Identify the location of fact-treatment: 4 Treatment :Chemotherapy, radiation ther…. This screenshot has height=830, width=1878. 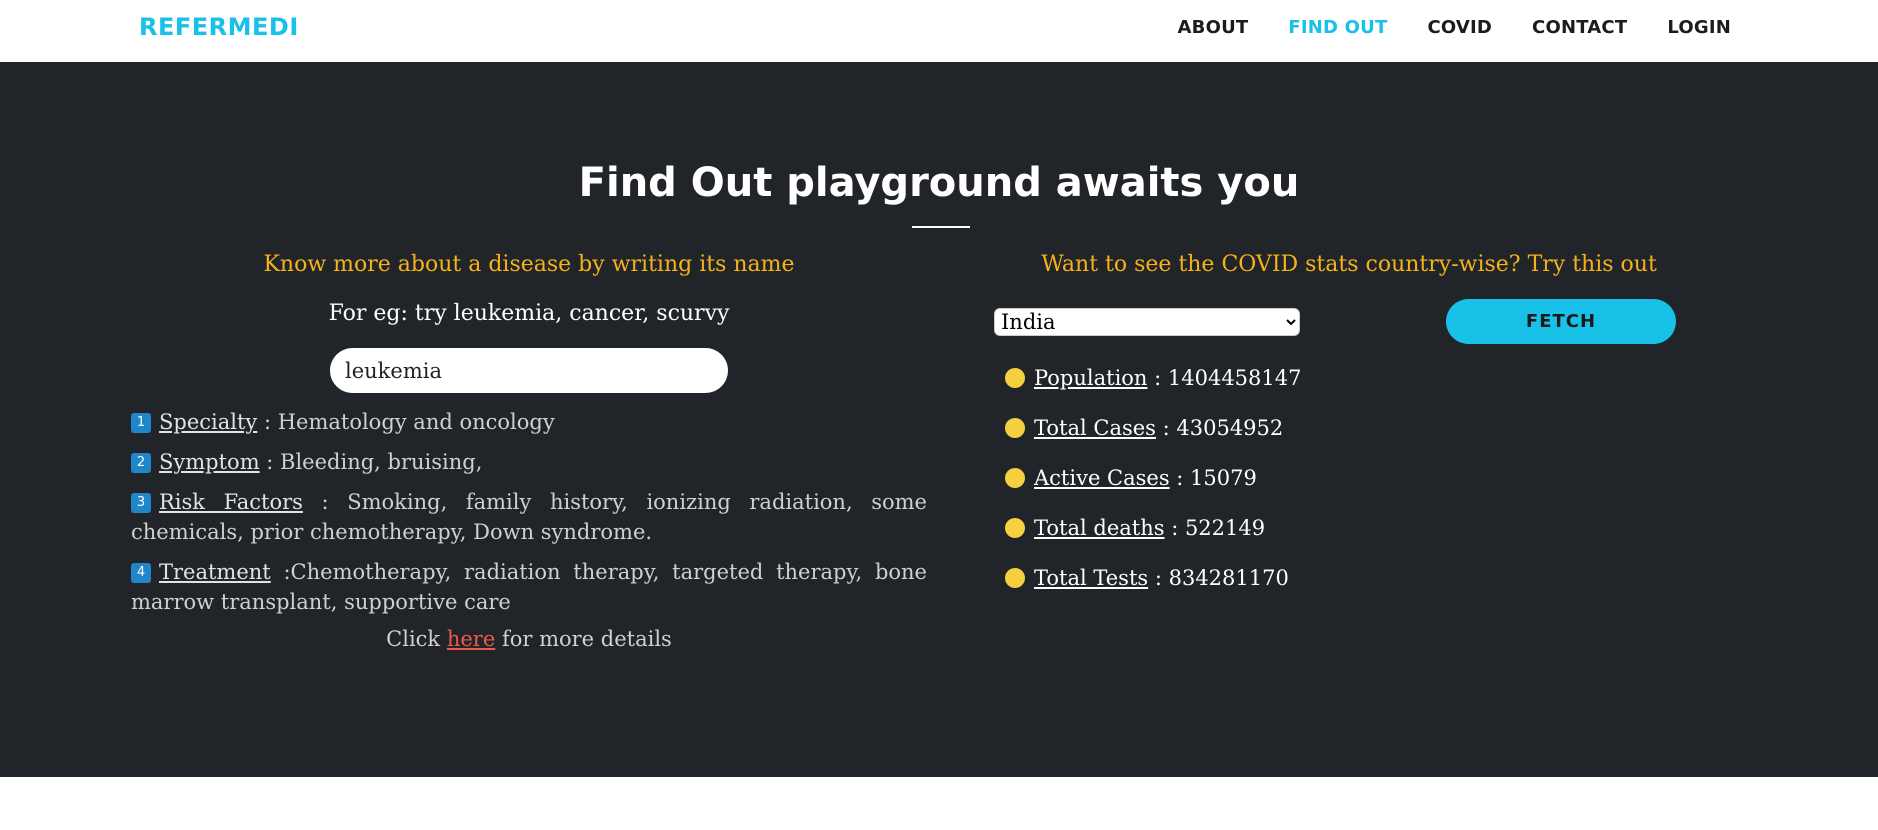
(529, 587).